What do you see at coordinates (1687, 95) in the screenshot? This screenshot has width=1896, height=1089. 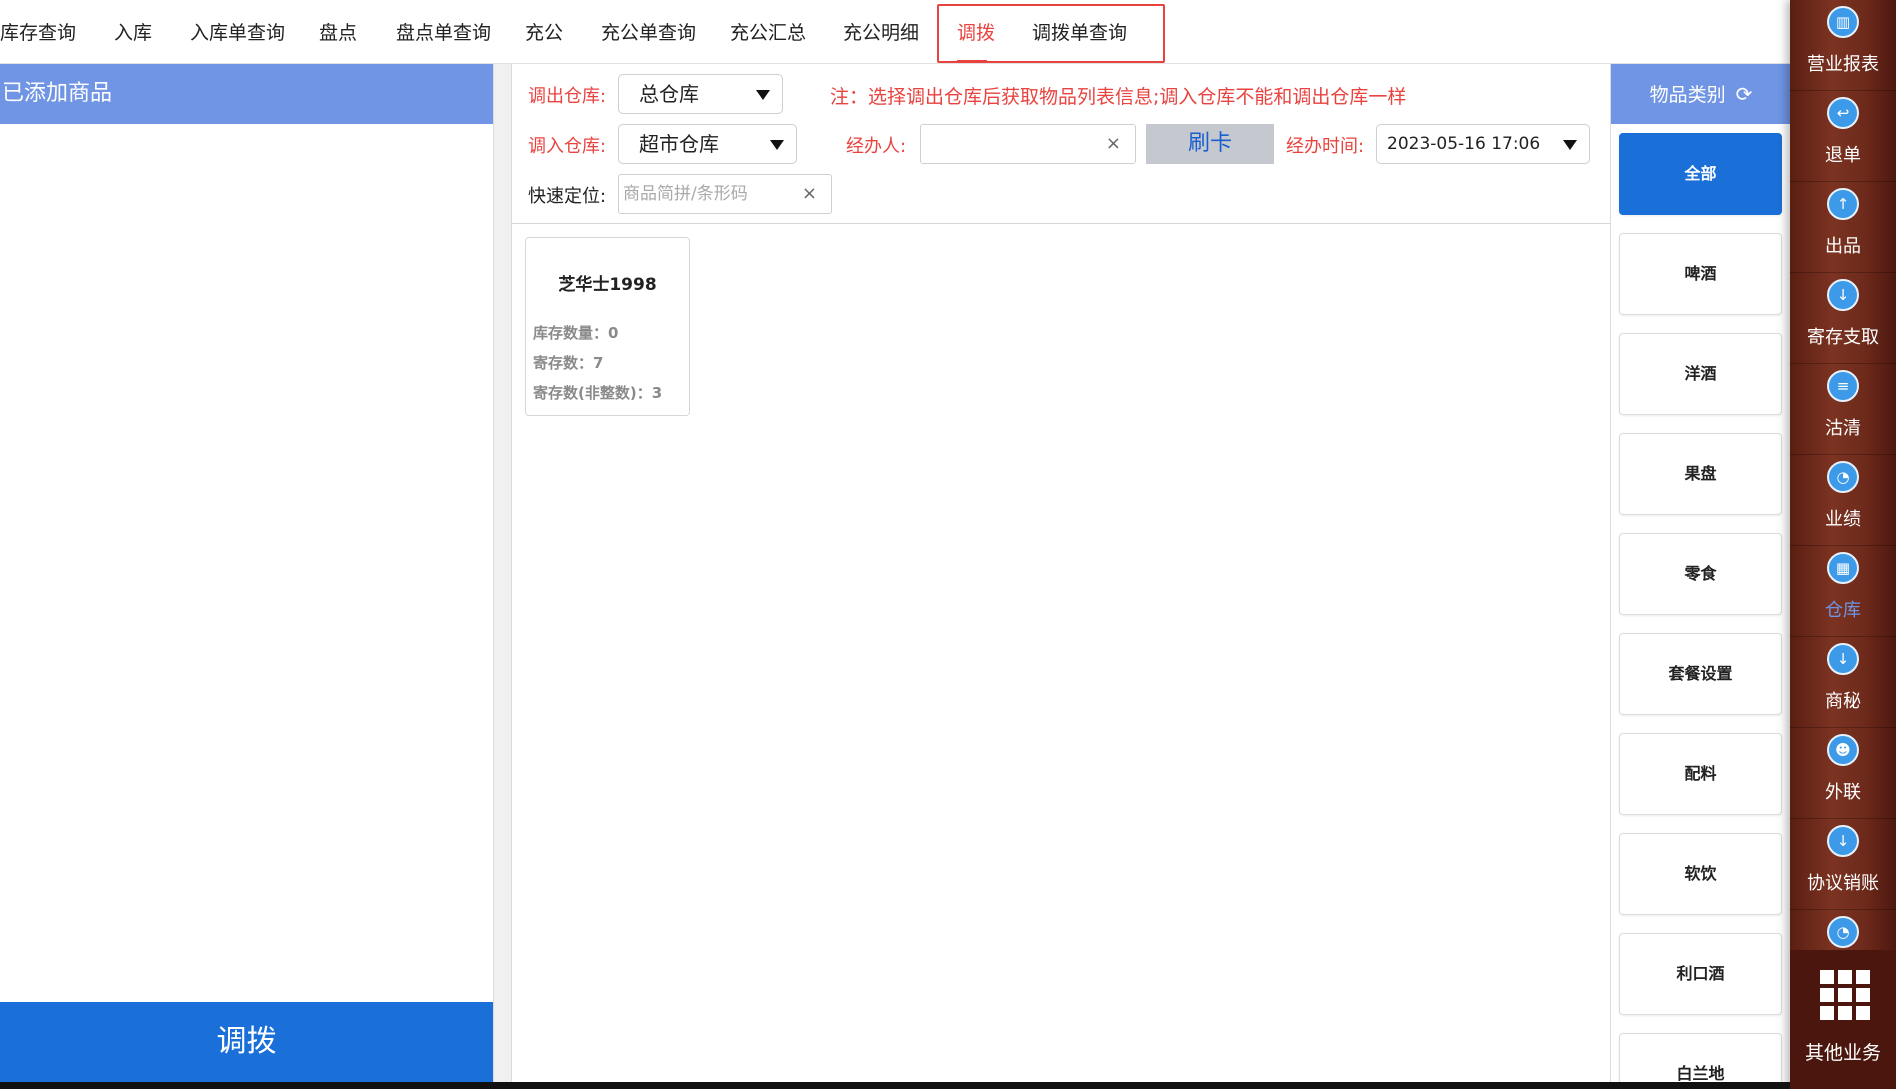 I see `category-header-title: 物品类别` at bounding box center [1687, 95].